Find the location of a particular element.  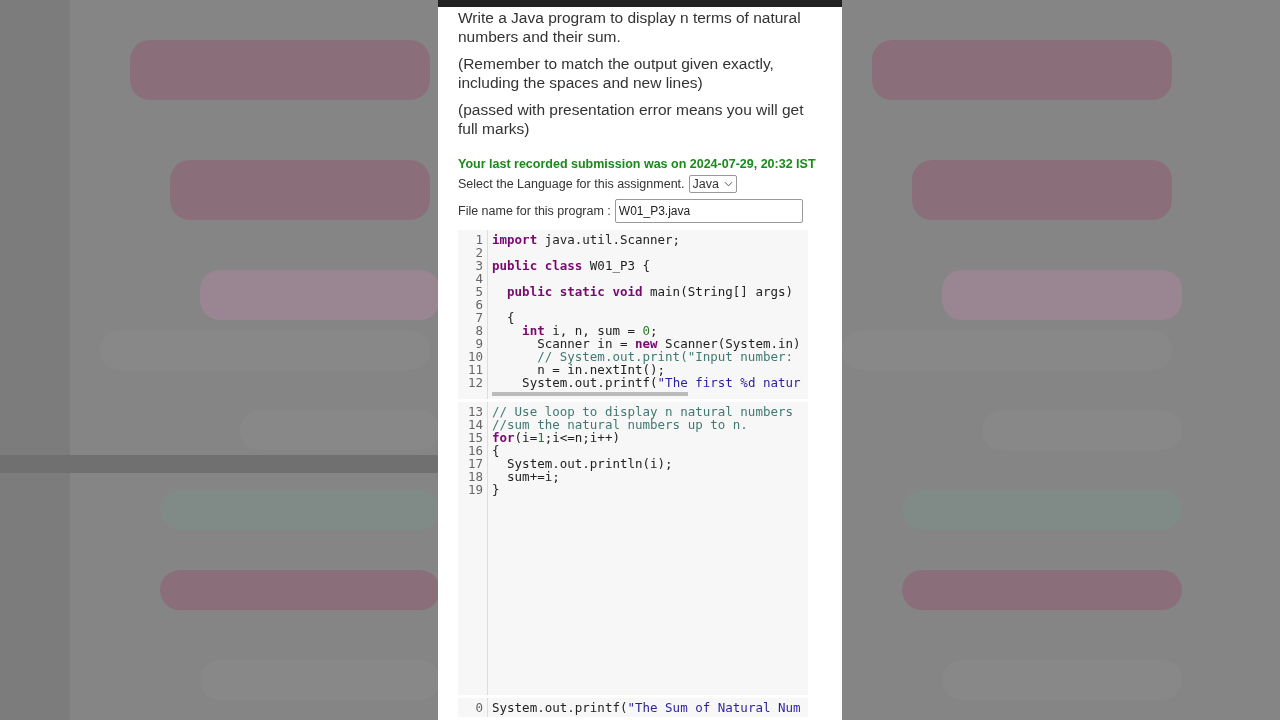

code-line: n = in.nextInt(); is located at coordinates (601, 369).